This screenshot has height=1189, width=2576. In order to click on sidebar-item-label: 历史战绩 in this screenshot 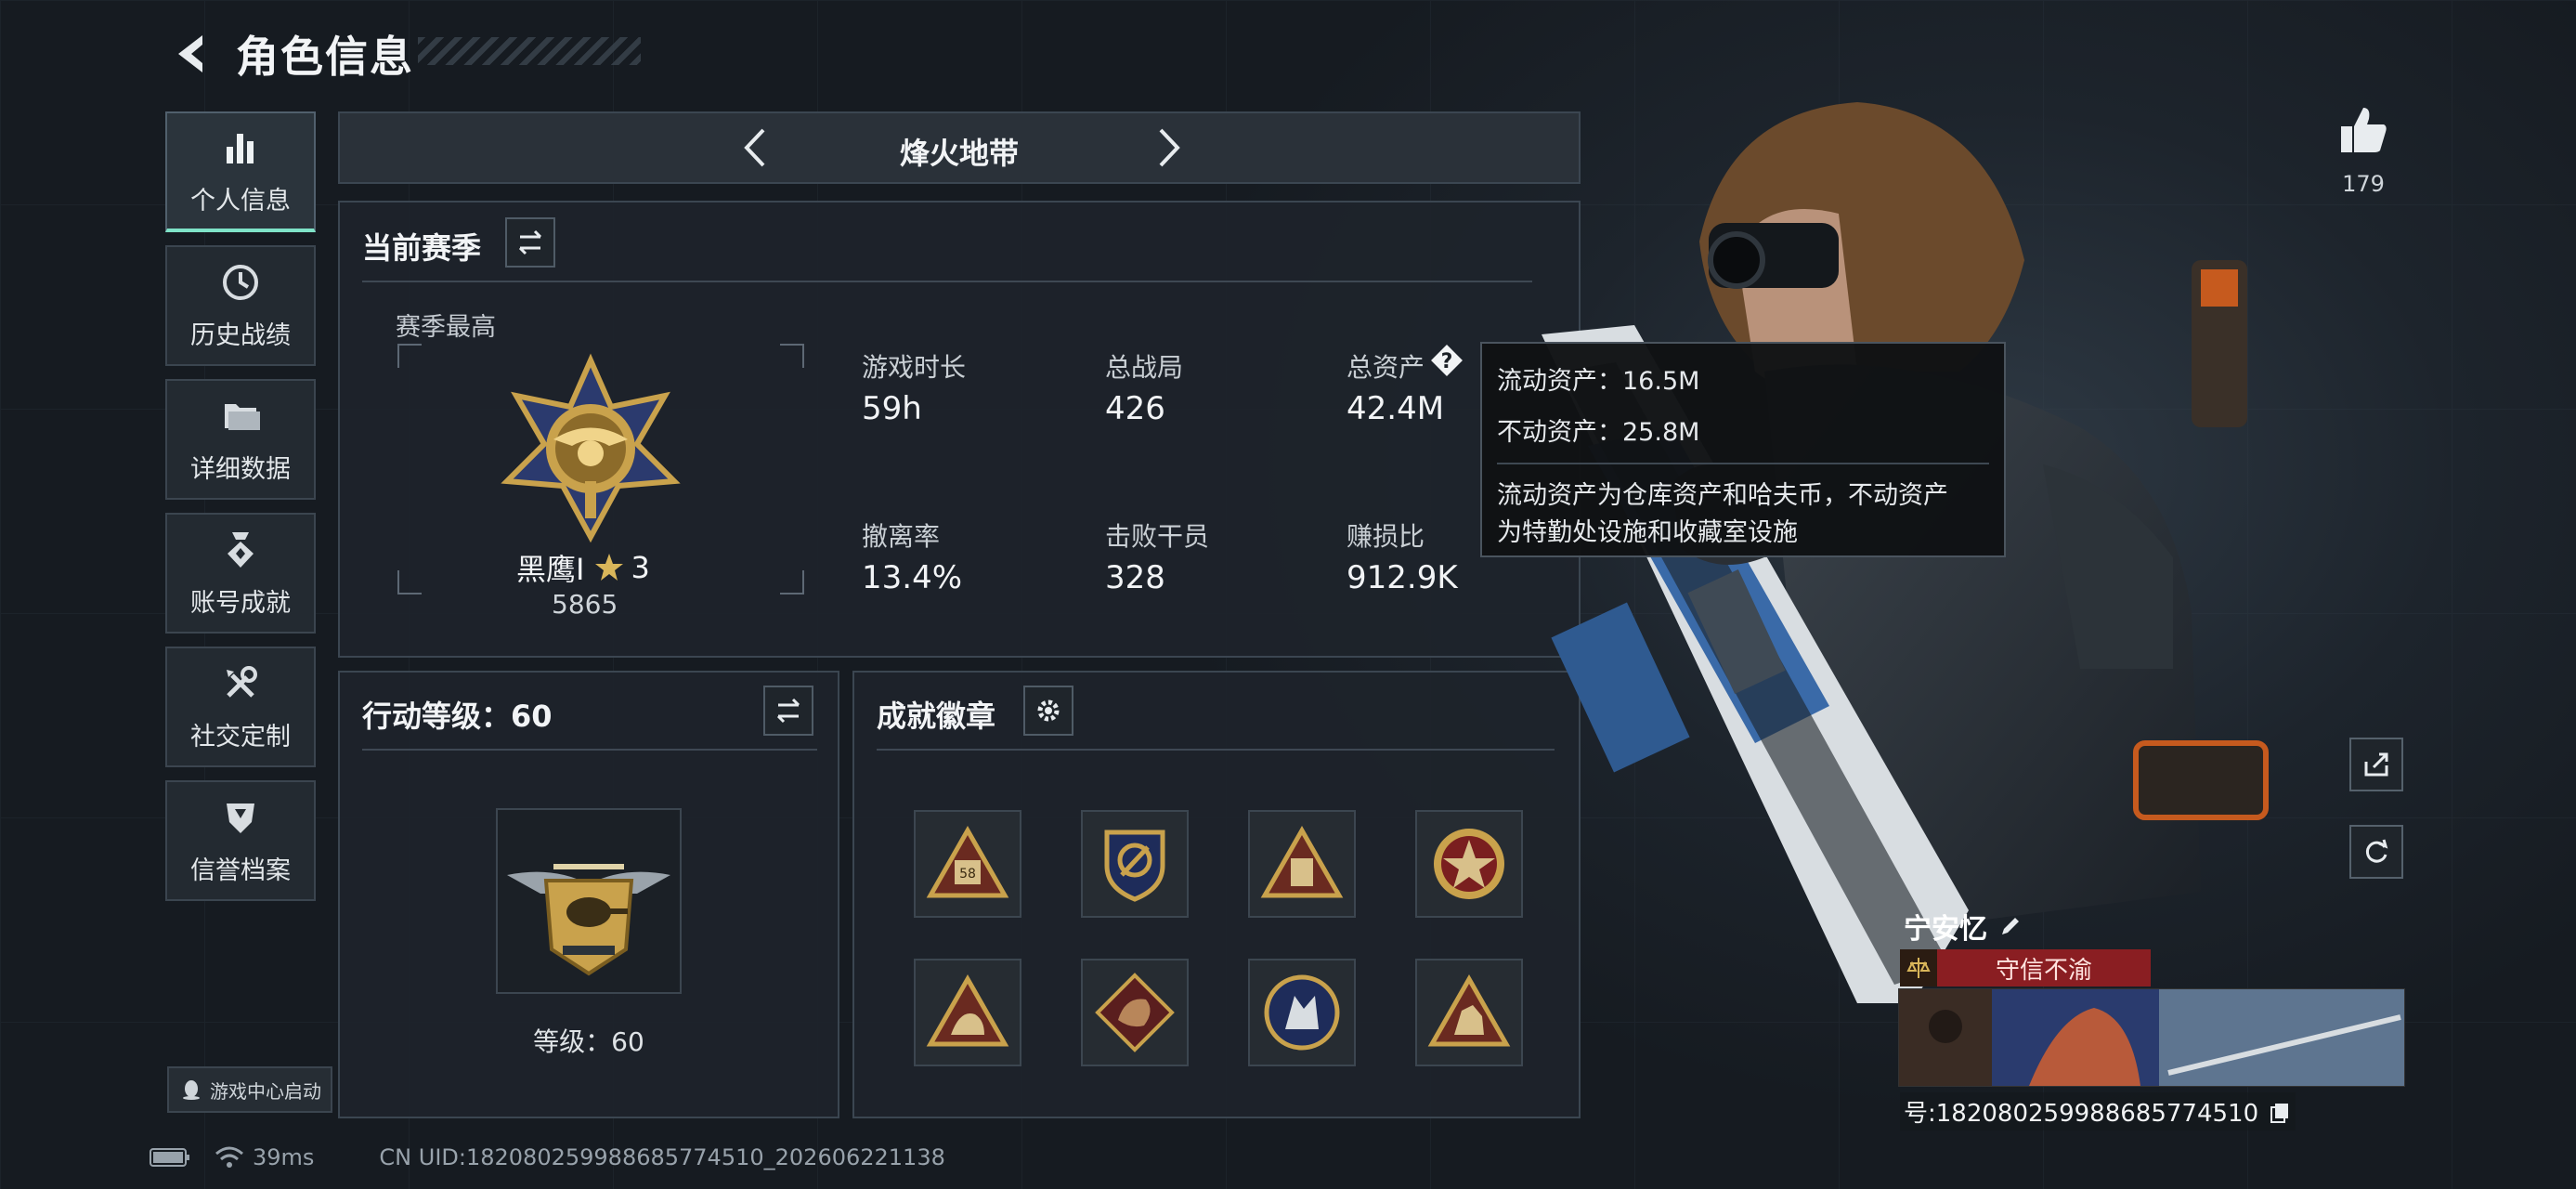, I will do `click(240, 335)`.